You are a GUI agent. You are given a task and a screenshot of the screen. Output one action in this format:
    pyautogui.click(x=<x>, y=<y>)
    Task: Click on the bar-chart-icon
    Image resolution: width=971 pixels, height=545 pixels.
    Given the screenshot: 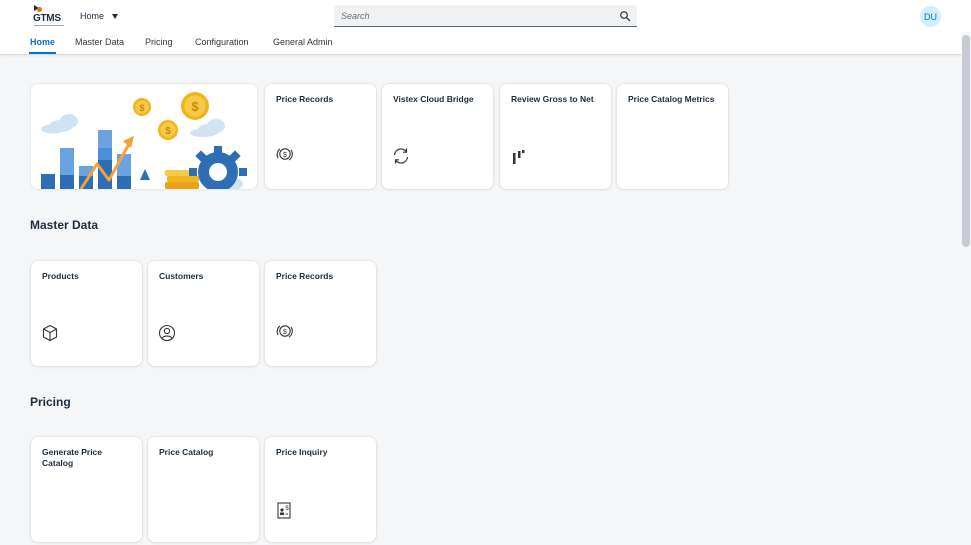 What is the action you would take?
    pyautogui.click(x=519, y=157)
    